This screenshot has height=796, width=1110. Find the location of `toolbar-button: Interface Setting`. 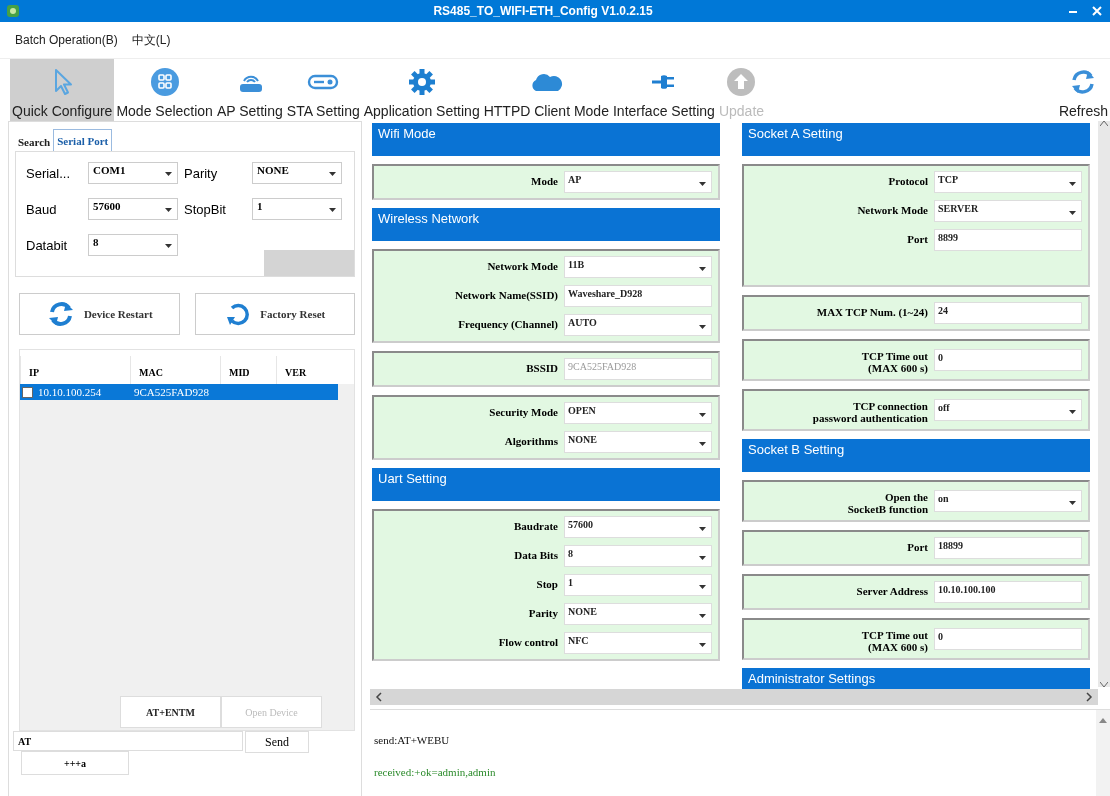

toolbar-button: Interface Setting is located at coordinates (663, 90).